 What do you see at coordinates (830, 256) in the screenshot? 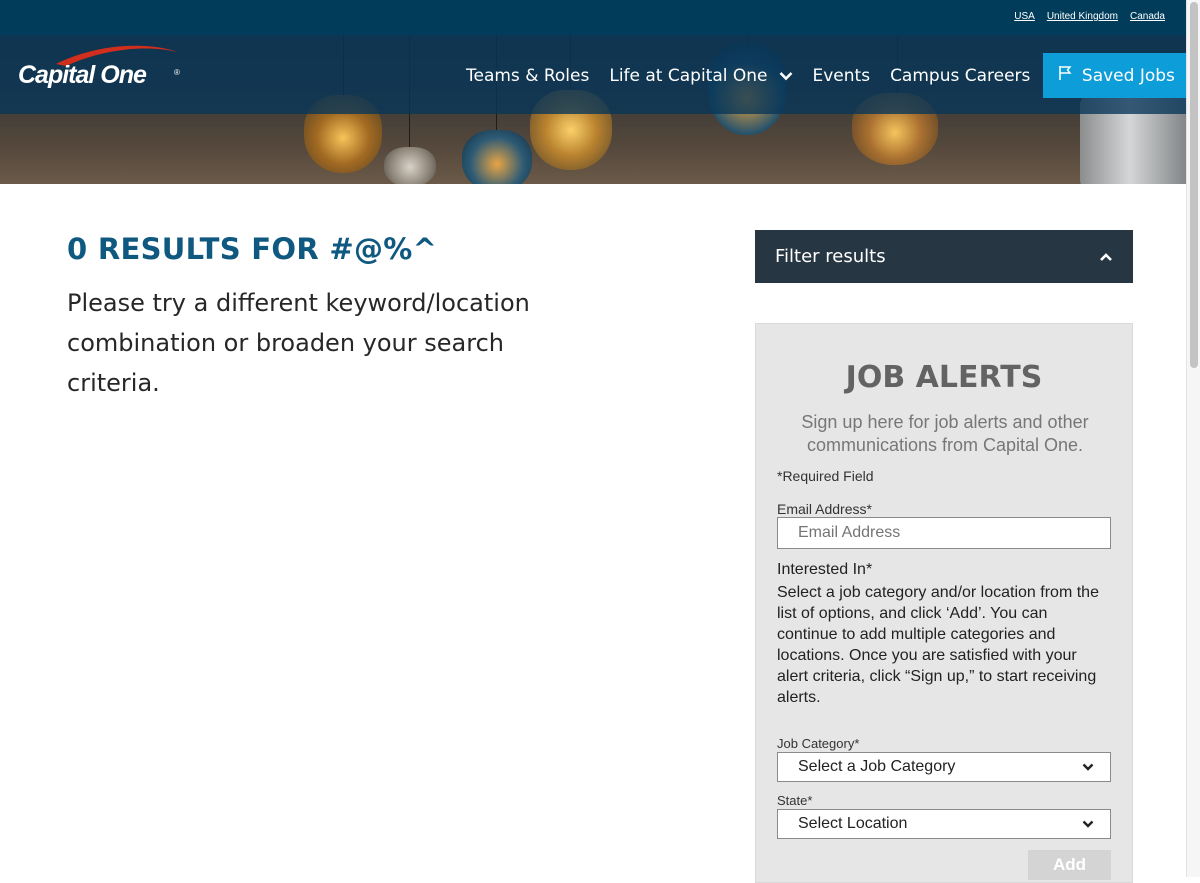
I see `filter-label: Filter results` at bounding box center [830, 256].